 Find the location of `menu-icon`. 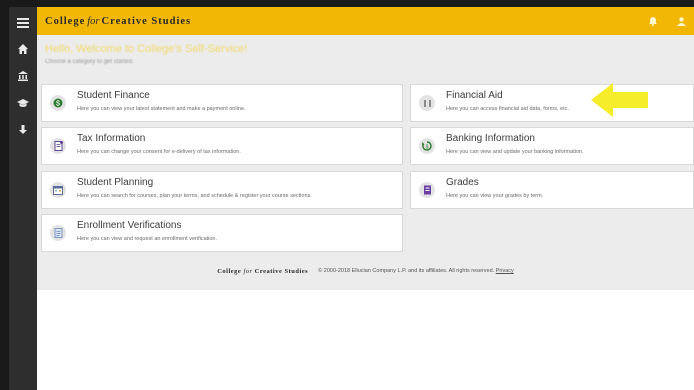

menu-icon is located at coordinates (23, 23).